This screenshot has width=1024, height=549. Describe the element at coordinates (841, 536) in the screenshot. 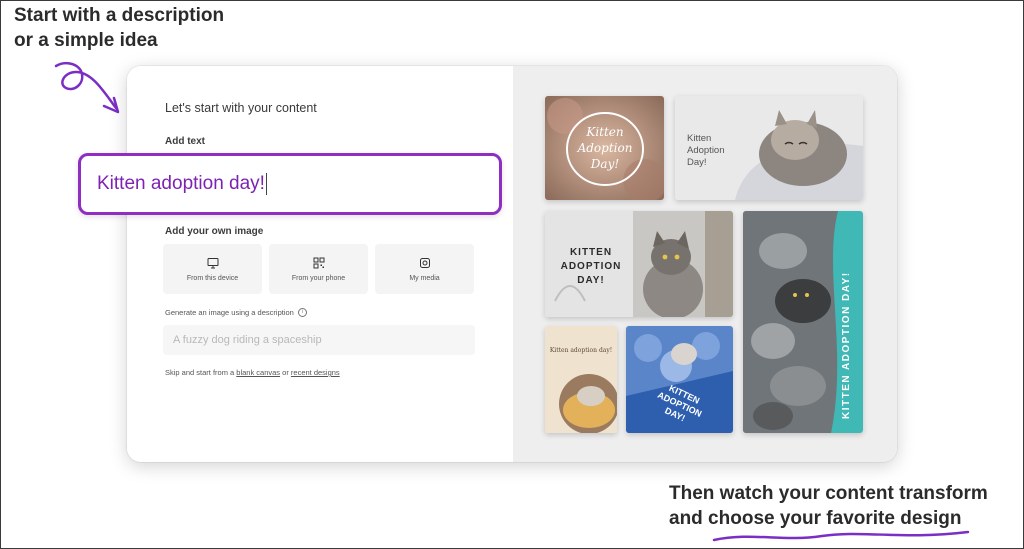

I see `pen-underline-scribble` at that location.